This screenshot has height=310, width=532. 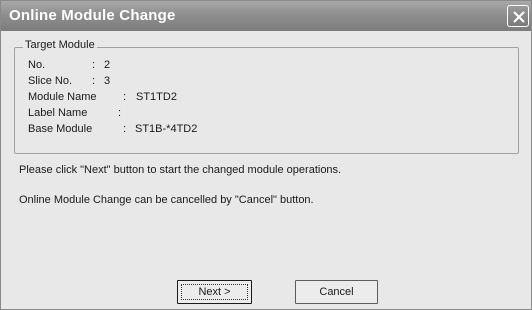 What do you see at coordinates (60, 129) in the screenshot?
I see `field-label: Base Module` at bounding box center [60, 129].